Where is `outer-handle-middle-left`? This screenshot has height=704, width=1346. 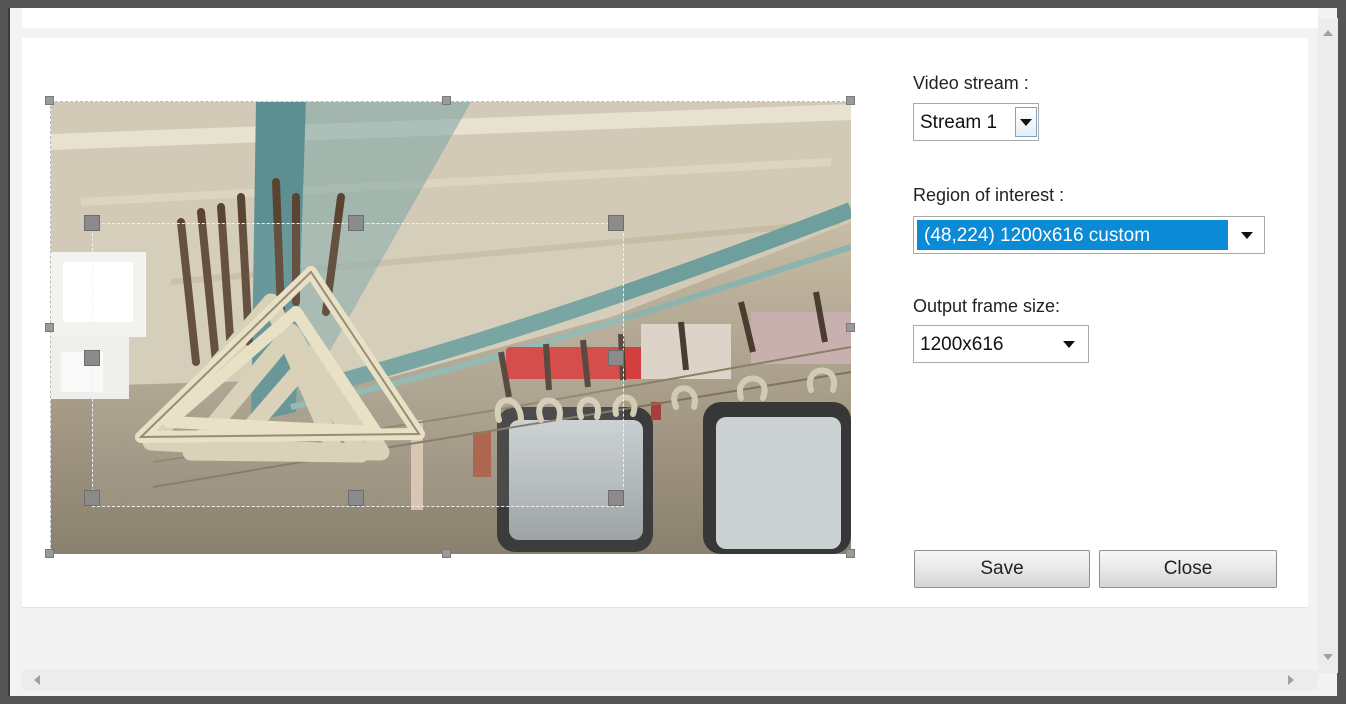
outer-handle-middle-left is located at coordinates (49, 327).